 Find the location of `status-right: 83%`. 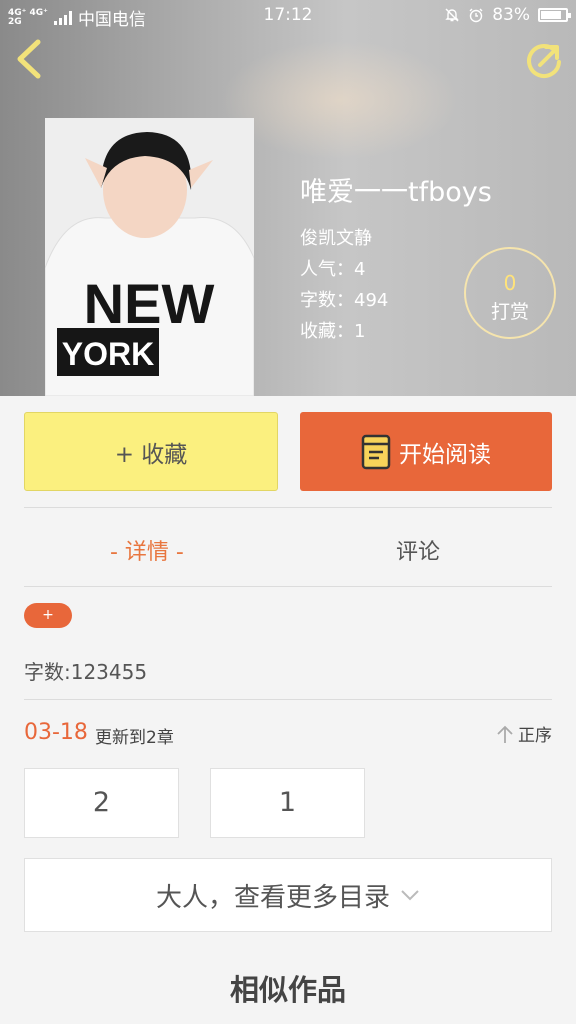

status-right: 83% is located at coordinates (507, 15).